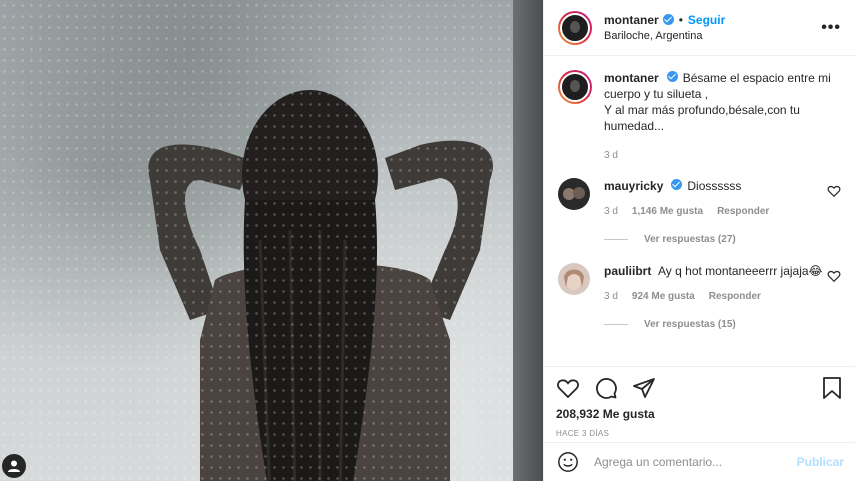 The image size is (855, 481). What do you see at coordinates (568, 388) in the screenshot?
I see `heart-icon` at bounding box center [568, 388].